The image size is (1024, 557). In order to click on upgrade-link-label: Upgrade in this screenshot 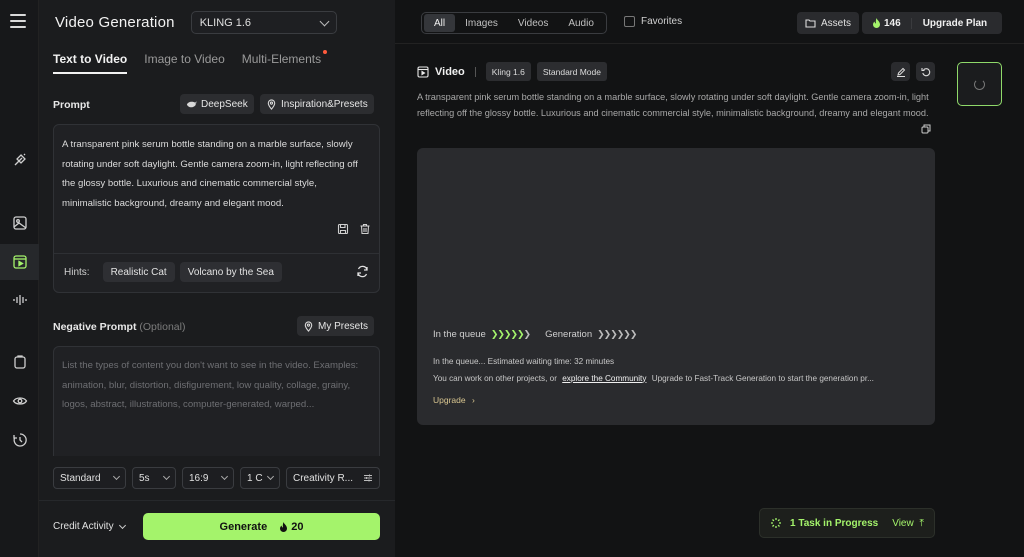, I will do `click(449, 400)`.